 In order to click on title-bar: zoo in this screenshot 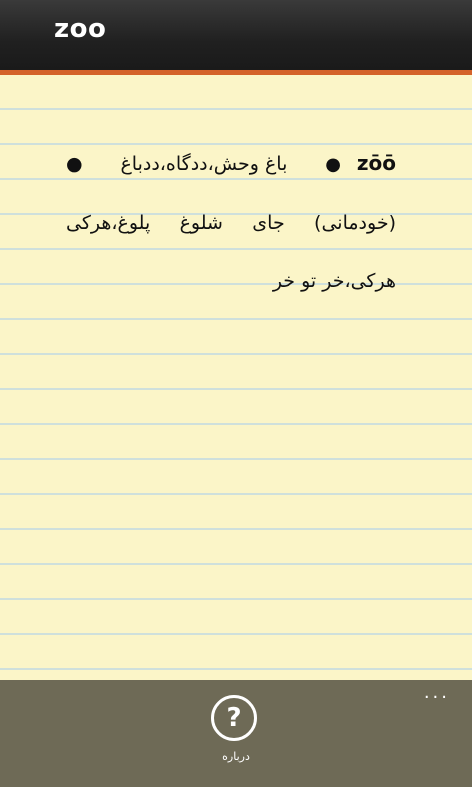, I will do `click(236, 35)`.